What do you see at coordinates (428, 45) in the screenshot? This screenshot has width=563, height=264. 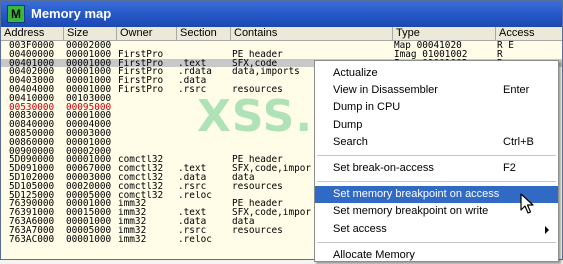 I see `type-cell: Map 00041020` at bounding box center [428, 45].